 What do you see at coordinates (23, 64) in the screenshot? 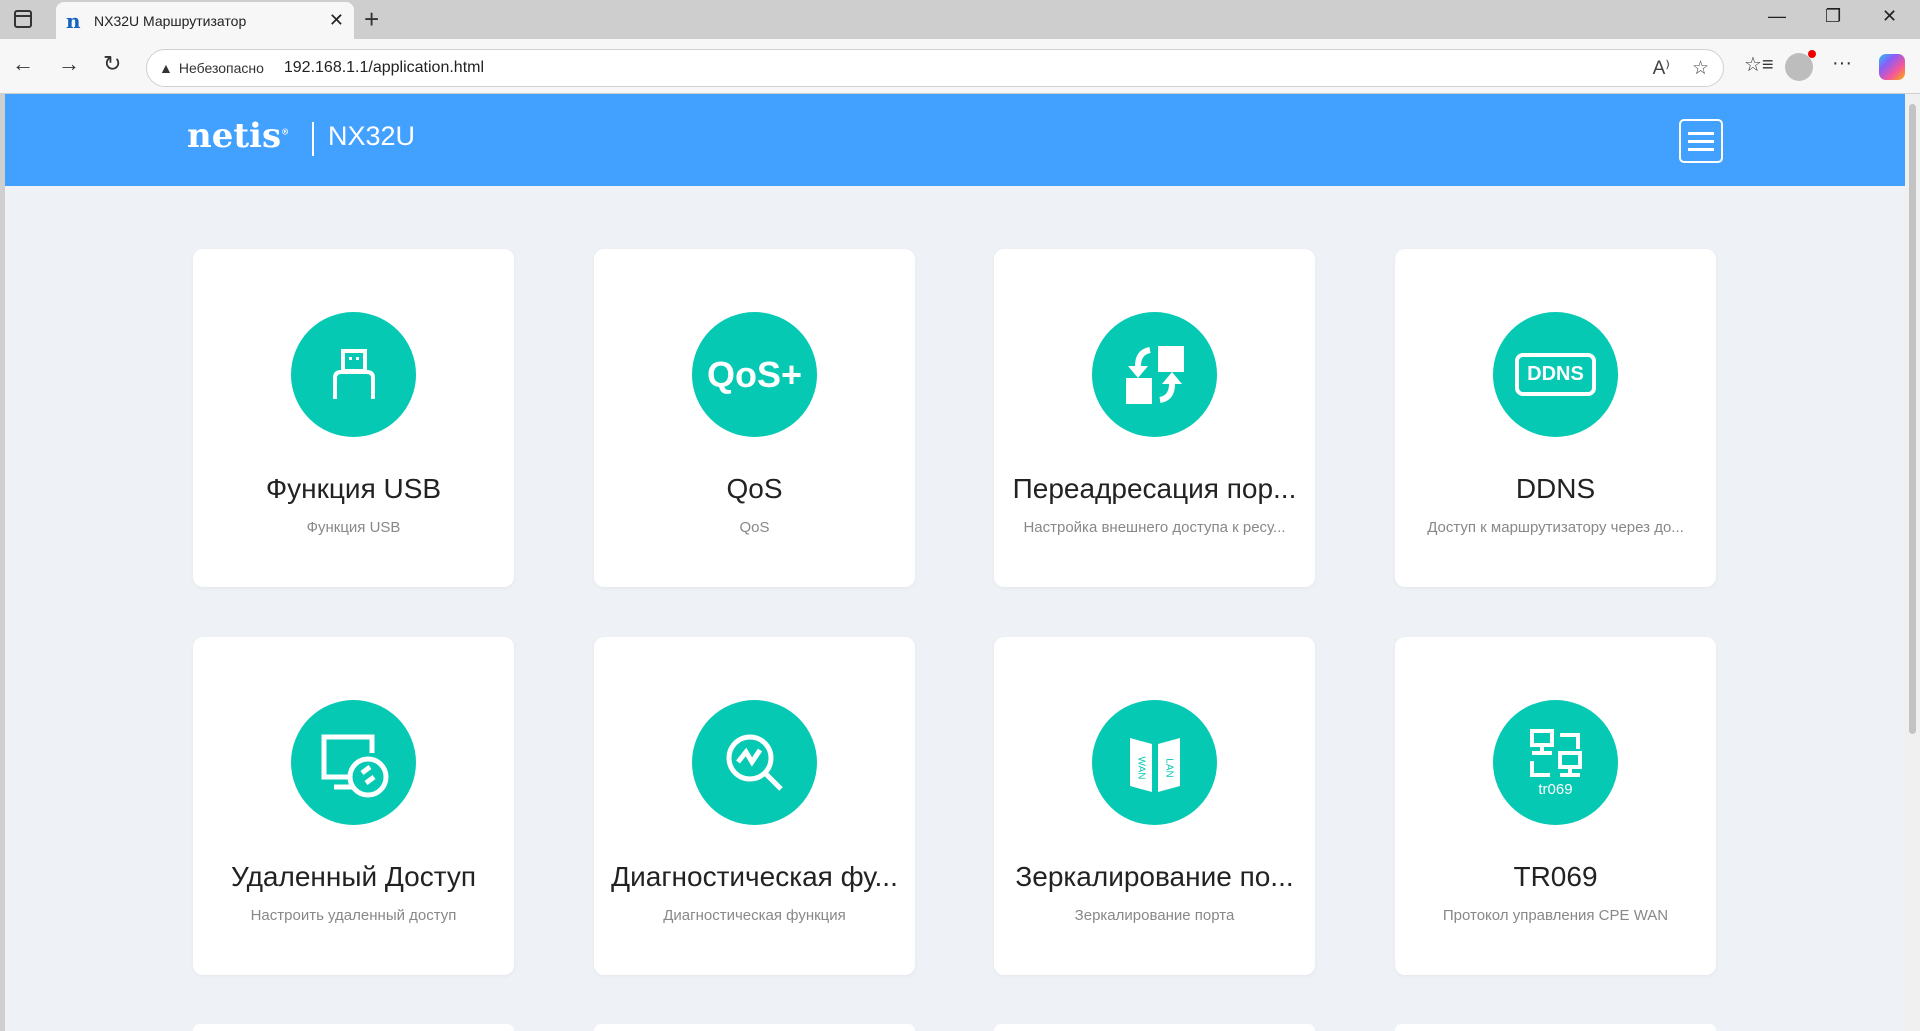
I see `back-icon: ←` at bounding box center [23, 64].